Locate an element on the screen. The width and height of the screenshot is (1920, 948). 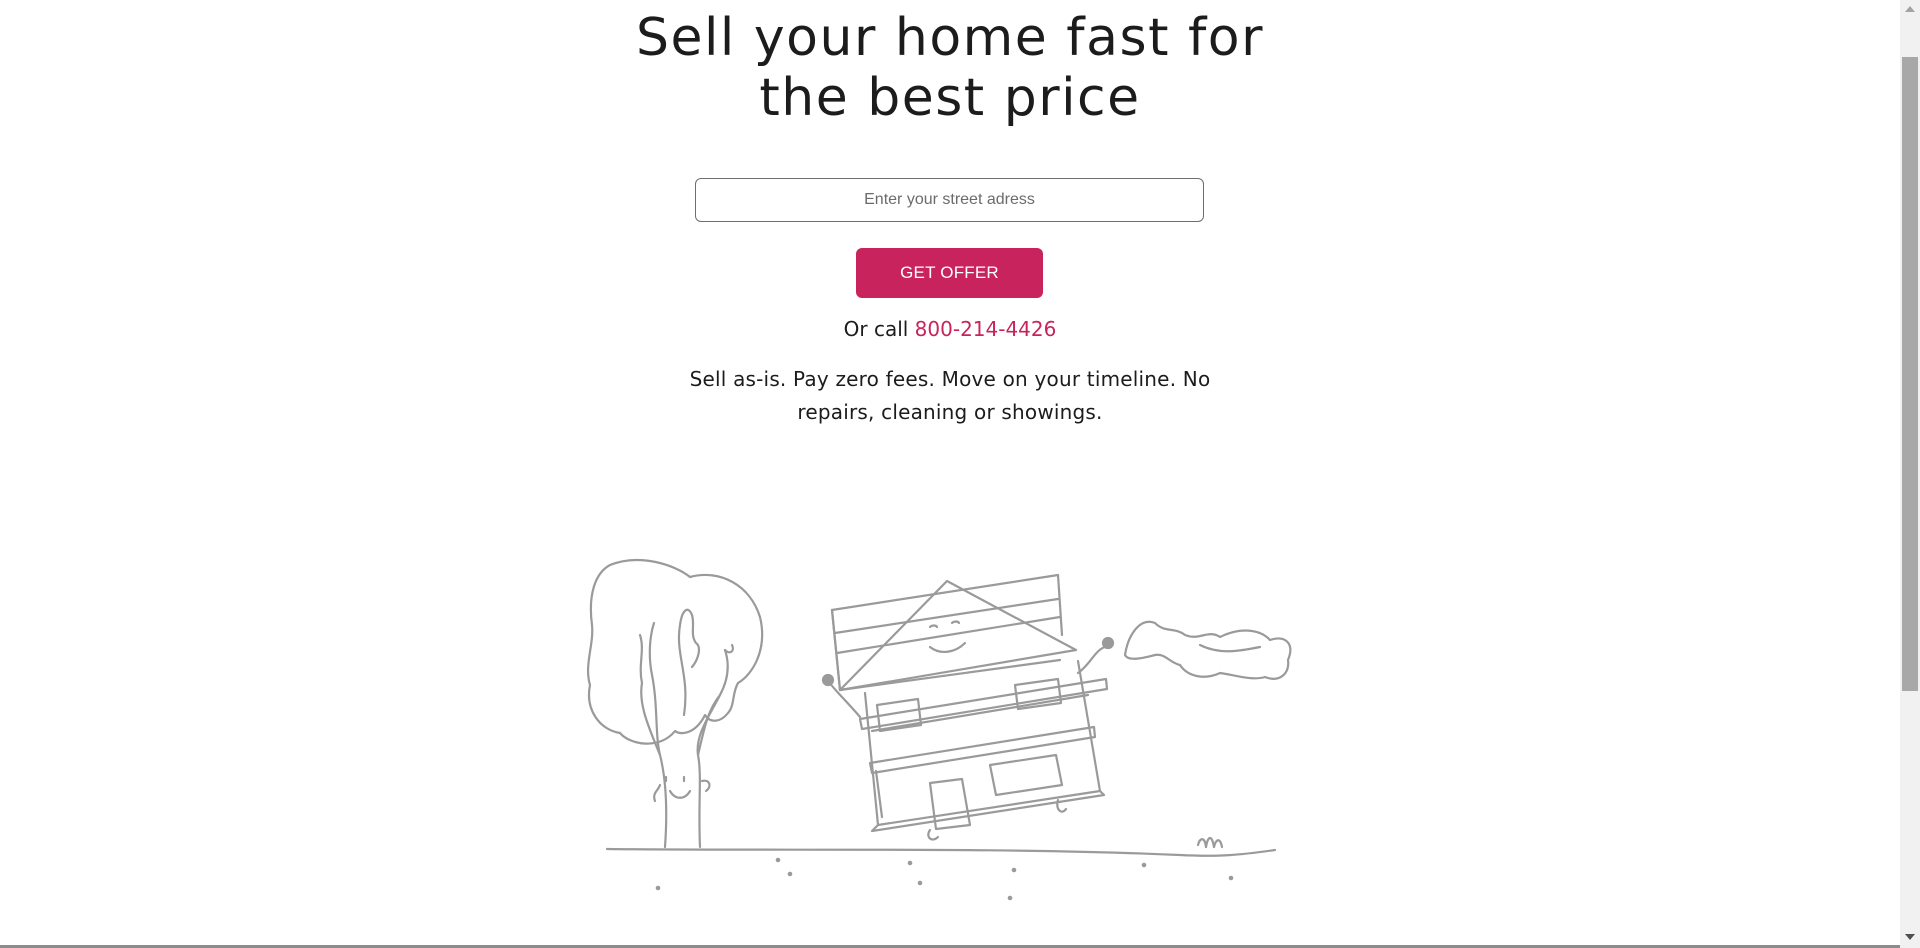
house-illustration is located at coordinates (939, 729).